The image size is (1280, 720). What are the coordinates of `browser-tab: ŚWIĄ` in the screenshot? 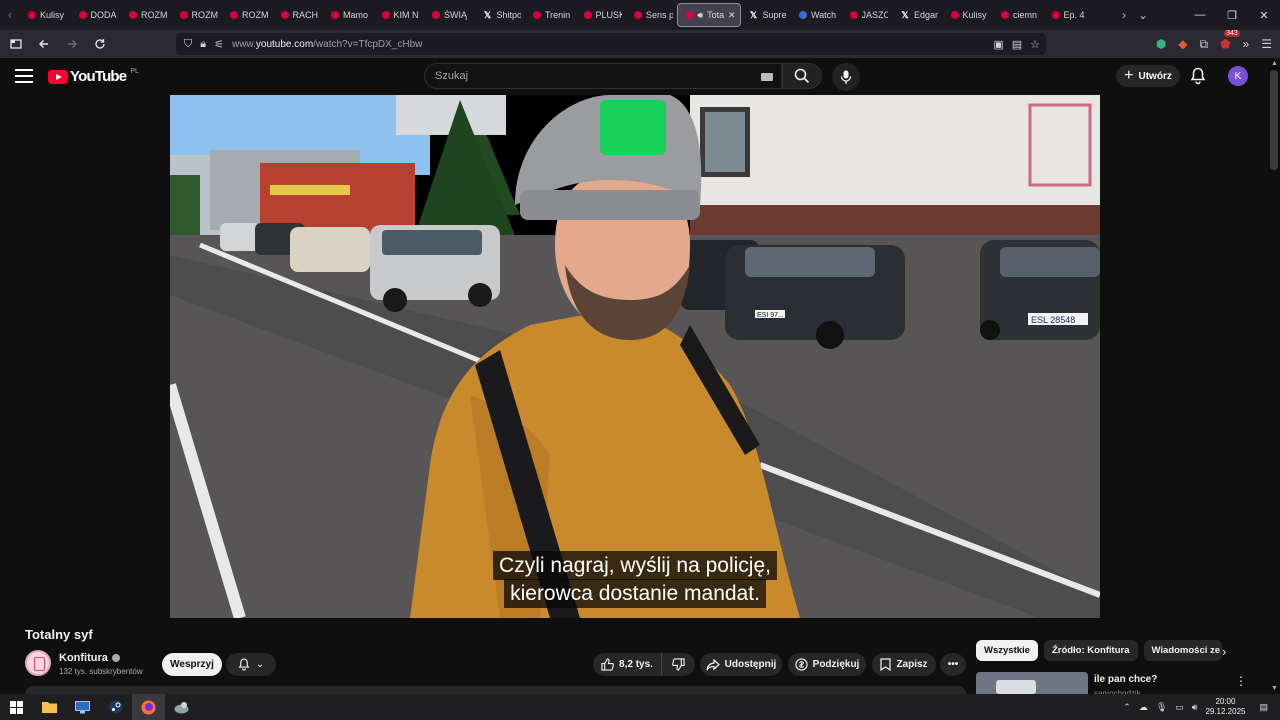 It's located at (449, 15).